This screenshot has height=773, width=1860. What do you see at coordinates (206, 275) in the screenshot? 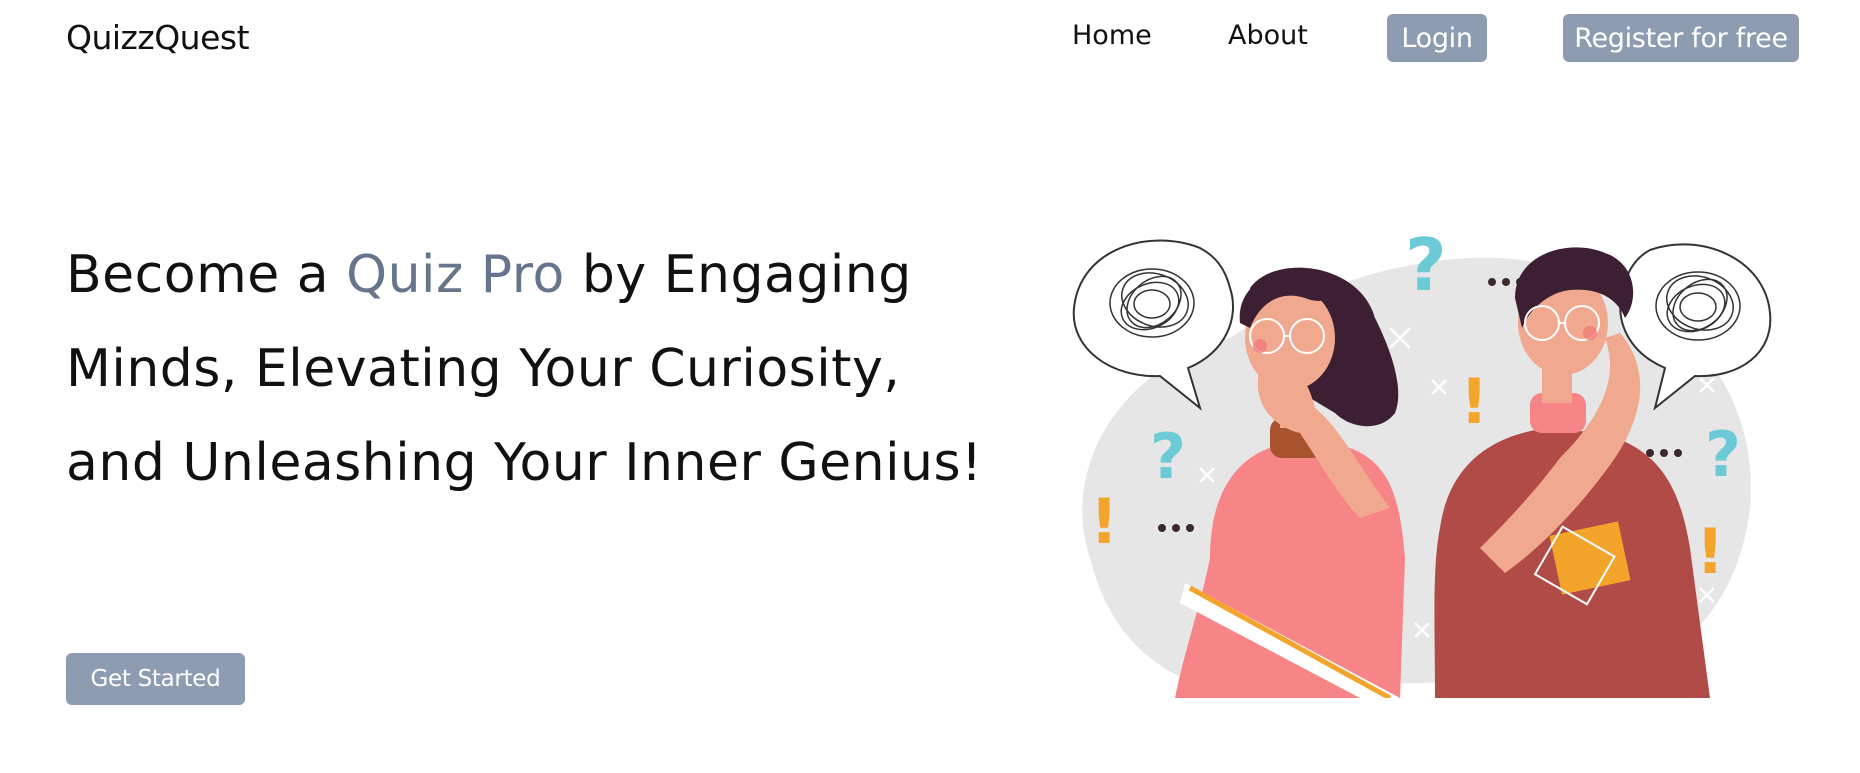
I see `headline-text-start: Become a` at bounding box center [206, 275].